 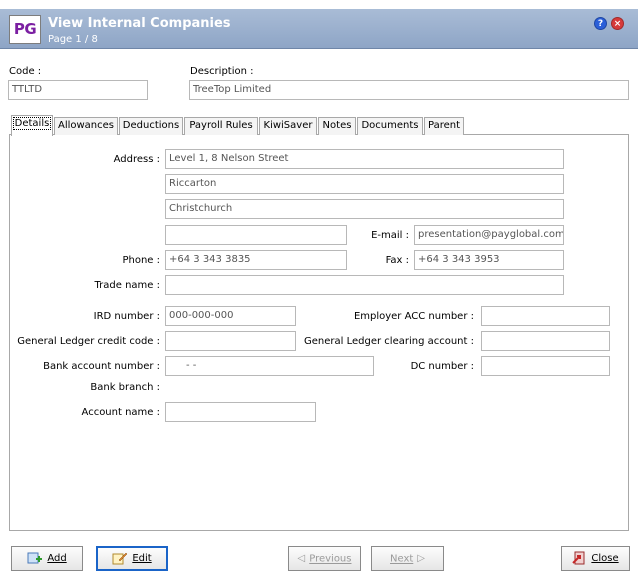 I want to click on bank-branch-label: Bank branch :, so click(x=125, y=387).